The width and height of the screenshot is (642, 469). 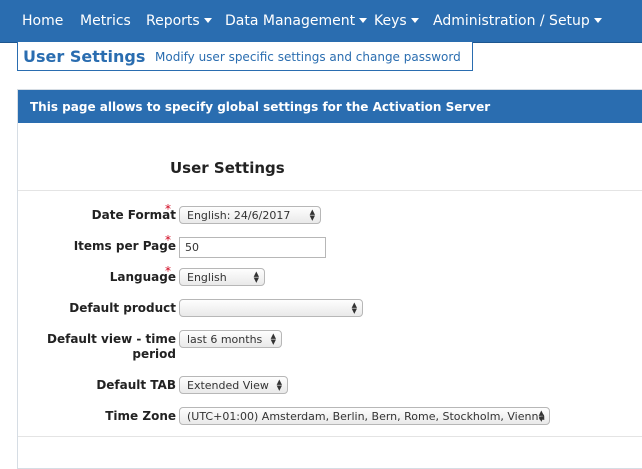 I want to click on nav-metrics: Metrics, so click(x=105, y=21).